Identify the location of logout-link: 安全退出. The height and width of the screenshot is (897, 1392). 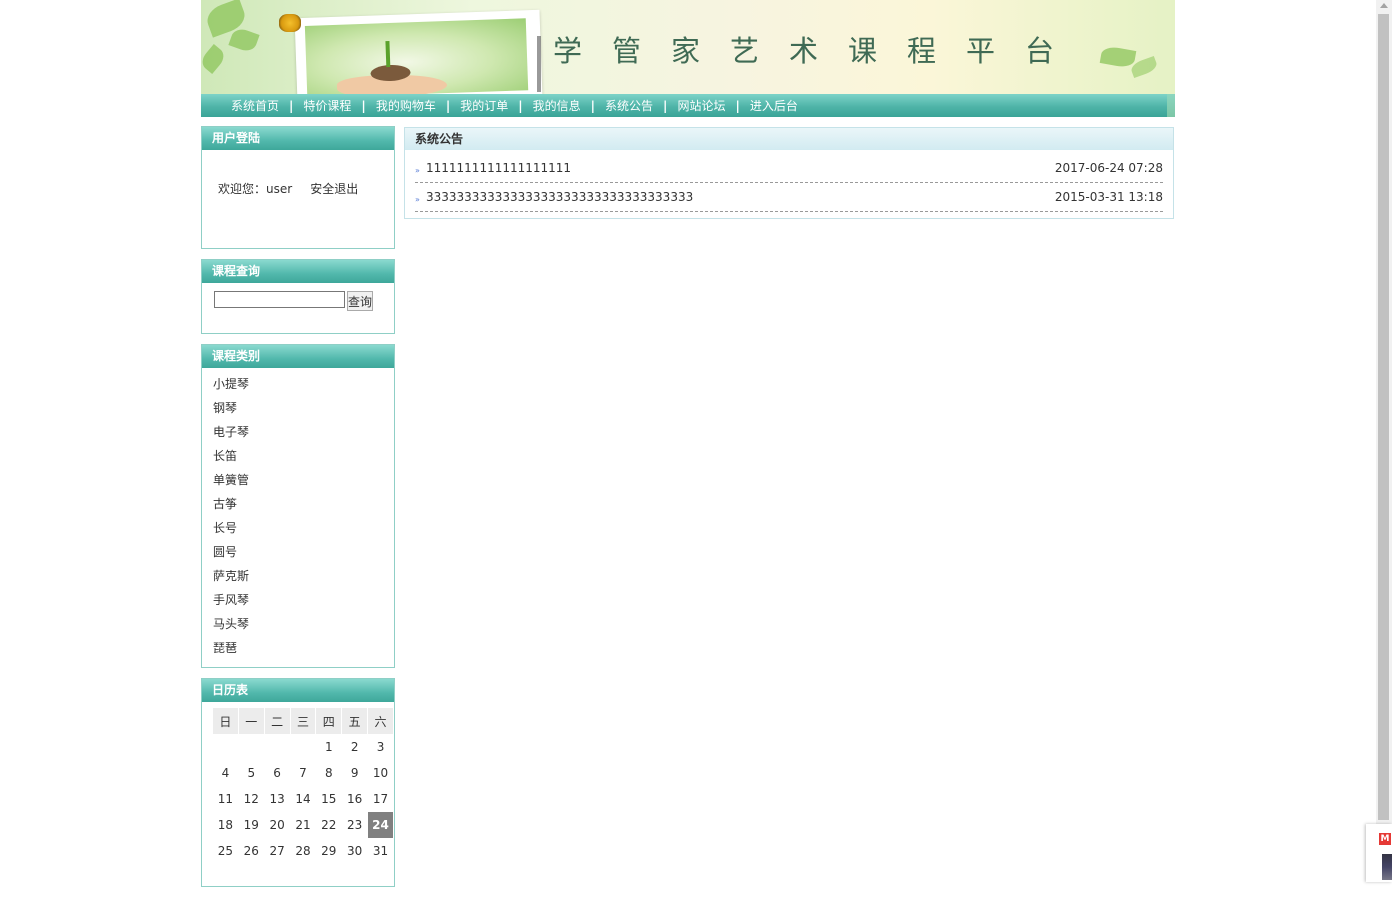
(334, 189).